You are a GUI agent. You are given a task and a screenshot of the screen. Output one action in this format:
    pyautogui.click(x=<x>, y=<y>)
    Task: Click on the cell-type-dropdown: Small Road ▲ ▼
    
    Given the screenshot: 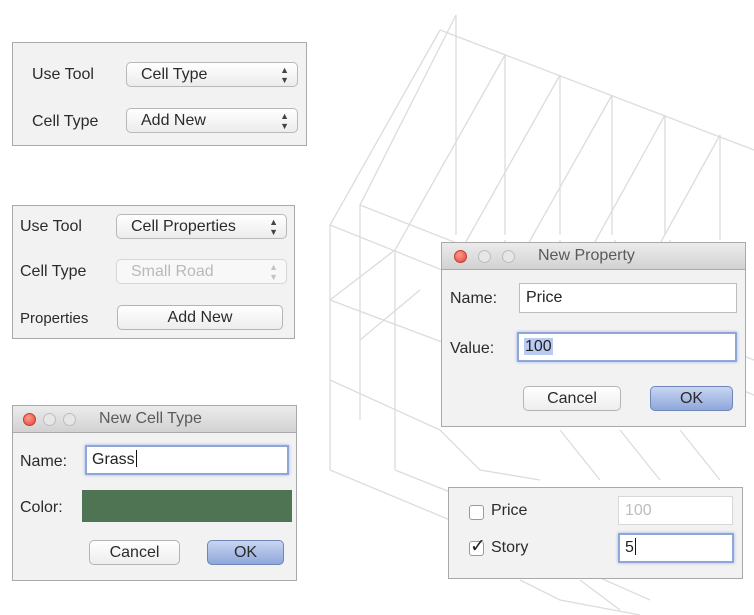 What is the action you would take?
    pyautogui.click(x=201, y=271)
    